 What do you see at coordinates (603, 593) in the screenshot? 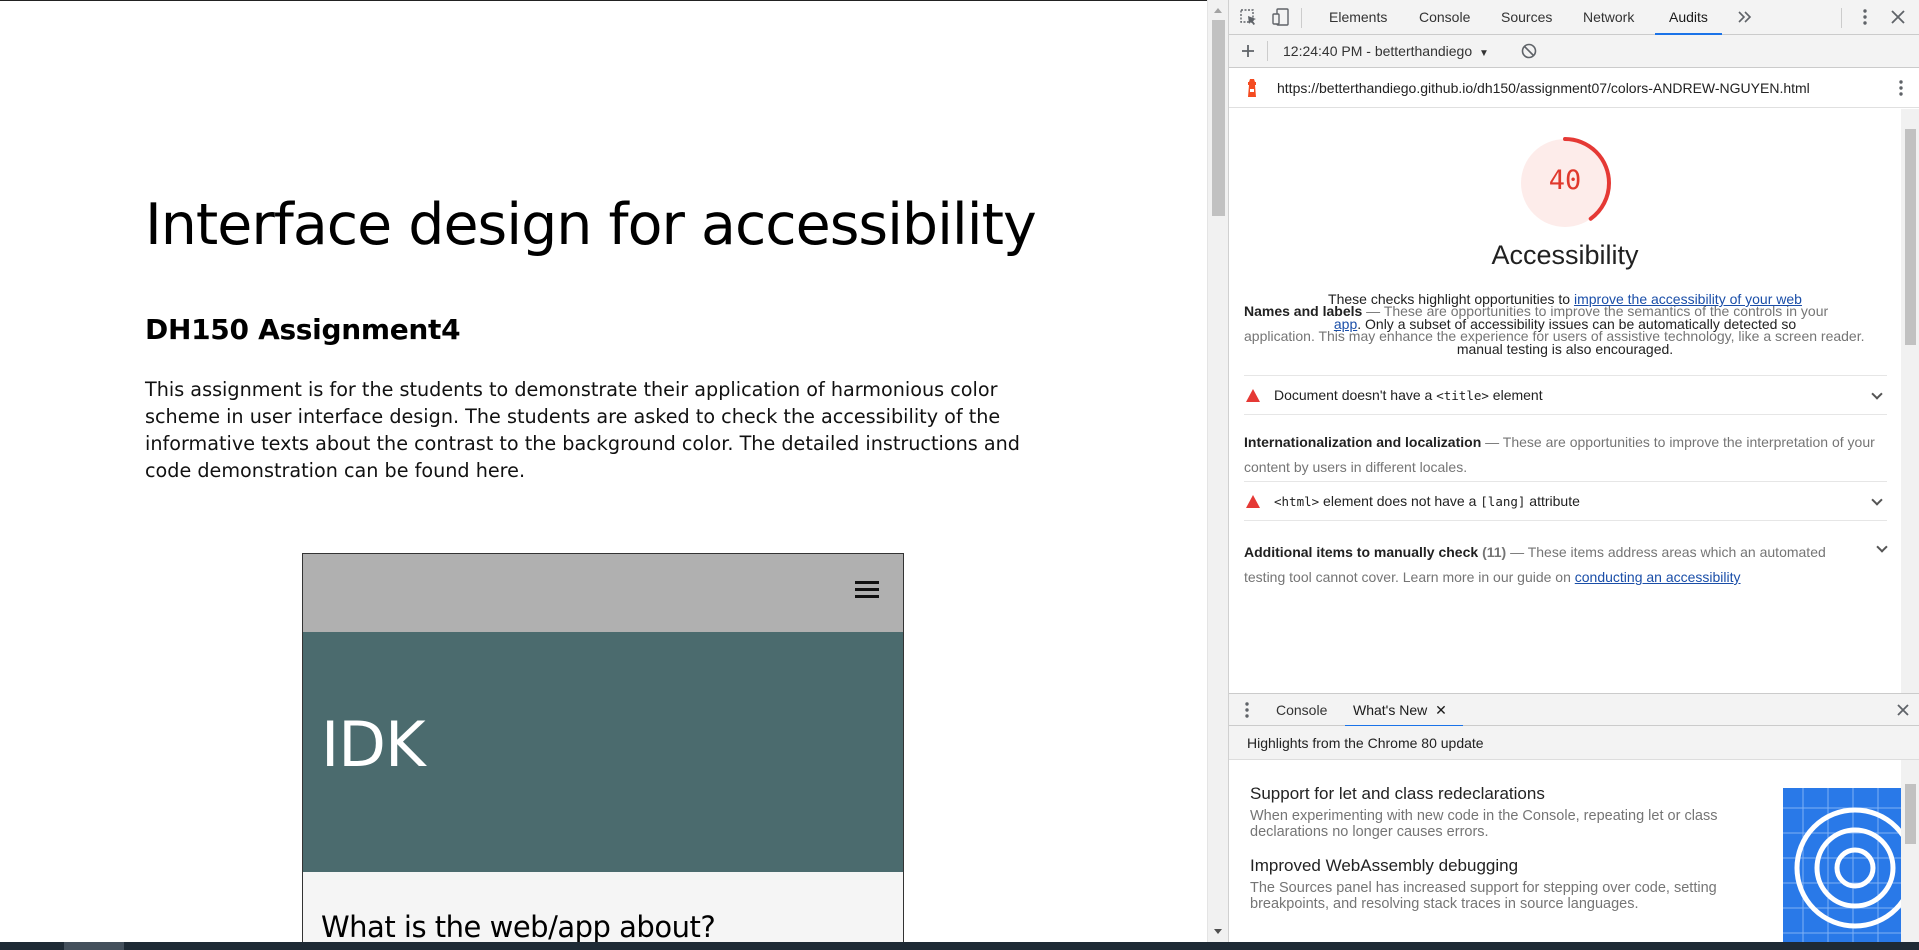
I see `mockup-navbar` at bounding box center [603, 593].